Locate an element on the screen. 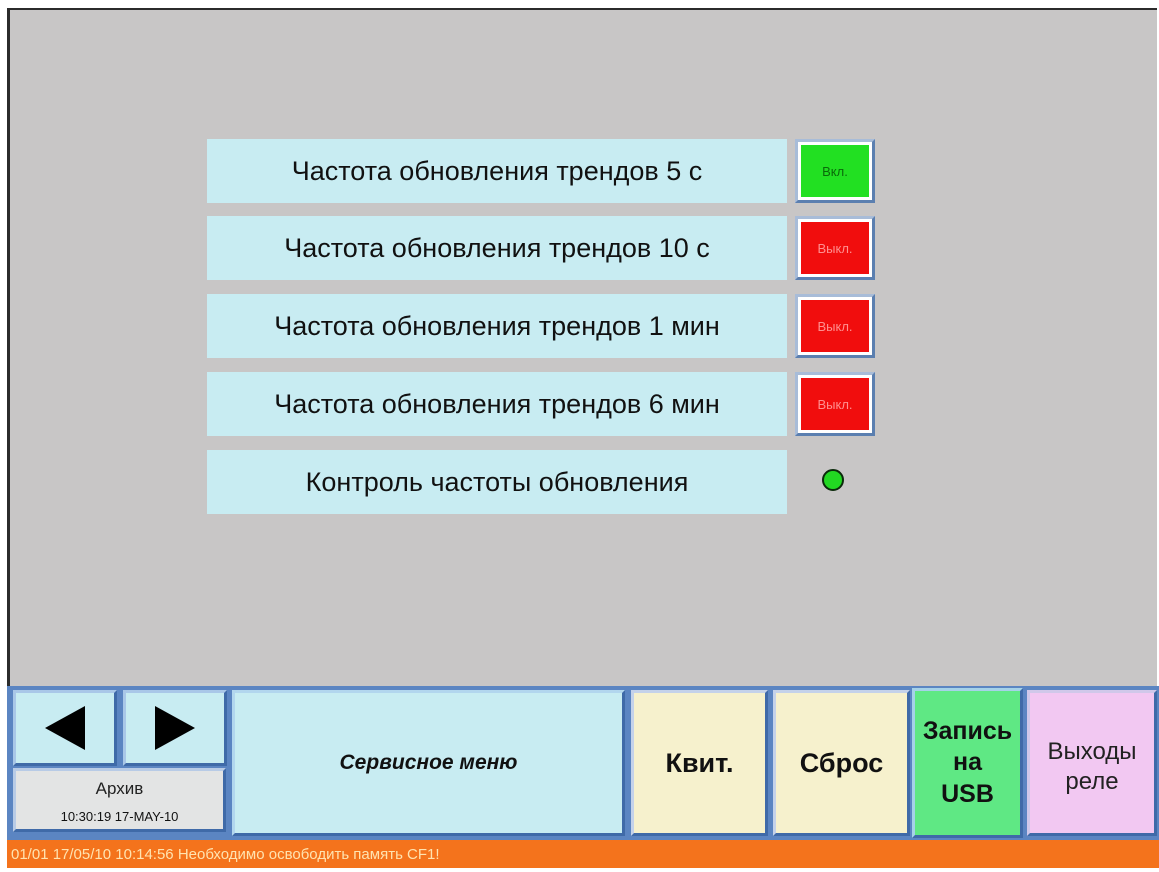 The height and width of the screenshot is (872, 1159). acknowledge-label: Квит. is located at coordinates (699, 762).